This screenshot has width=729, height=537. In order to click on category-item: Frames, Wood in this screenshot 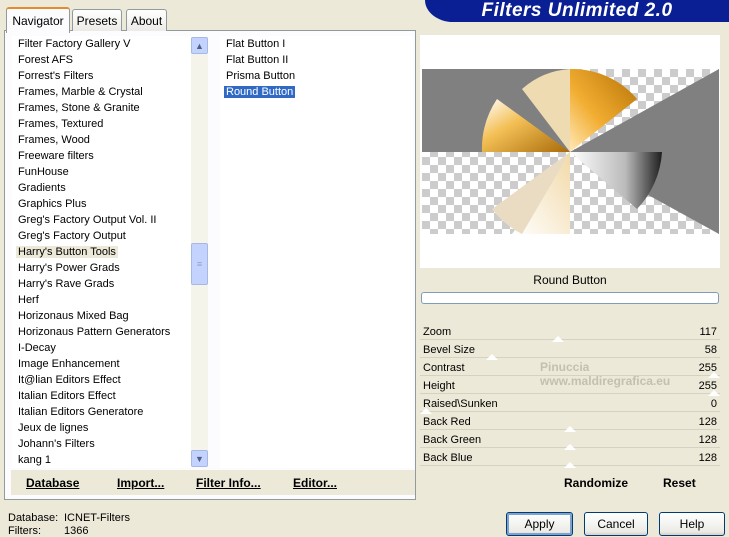, I will do `click(101, 140)`.